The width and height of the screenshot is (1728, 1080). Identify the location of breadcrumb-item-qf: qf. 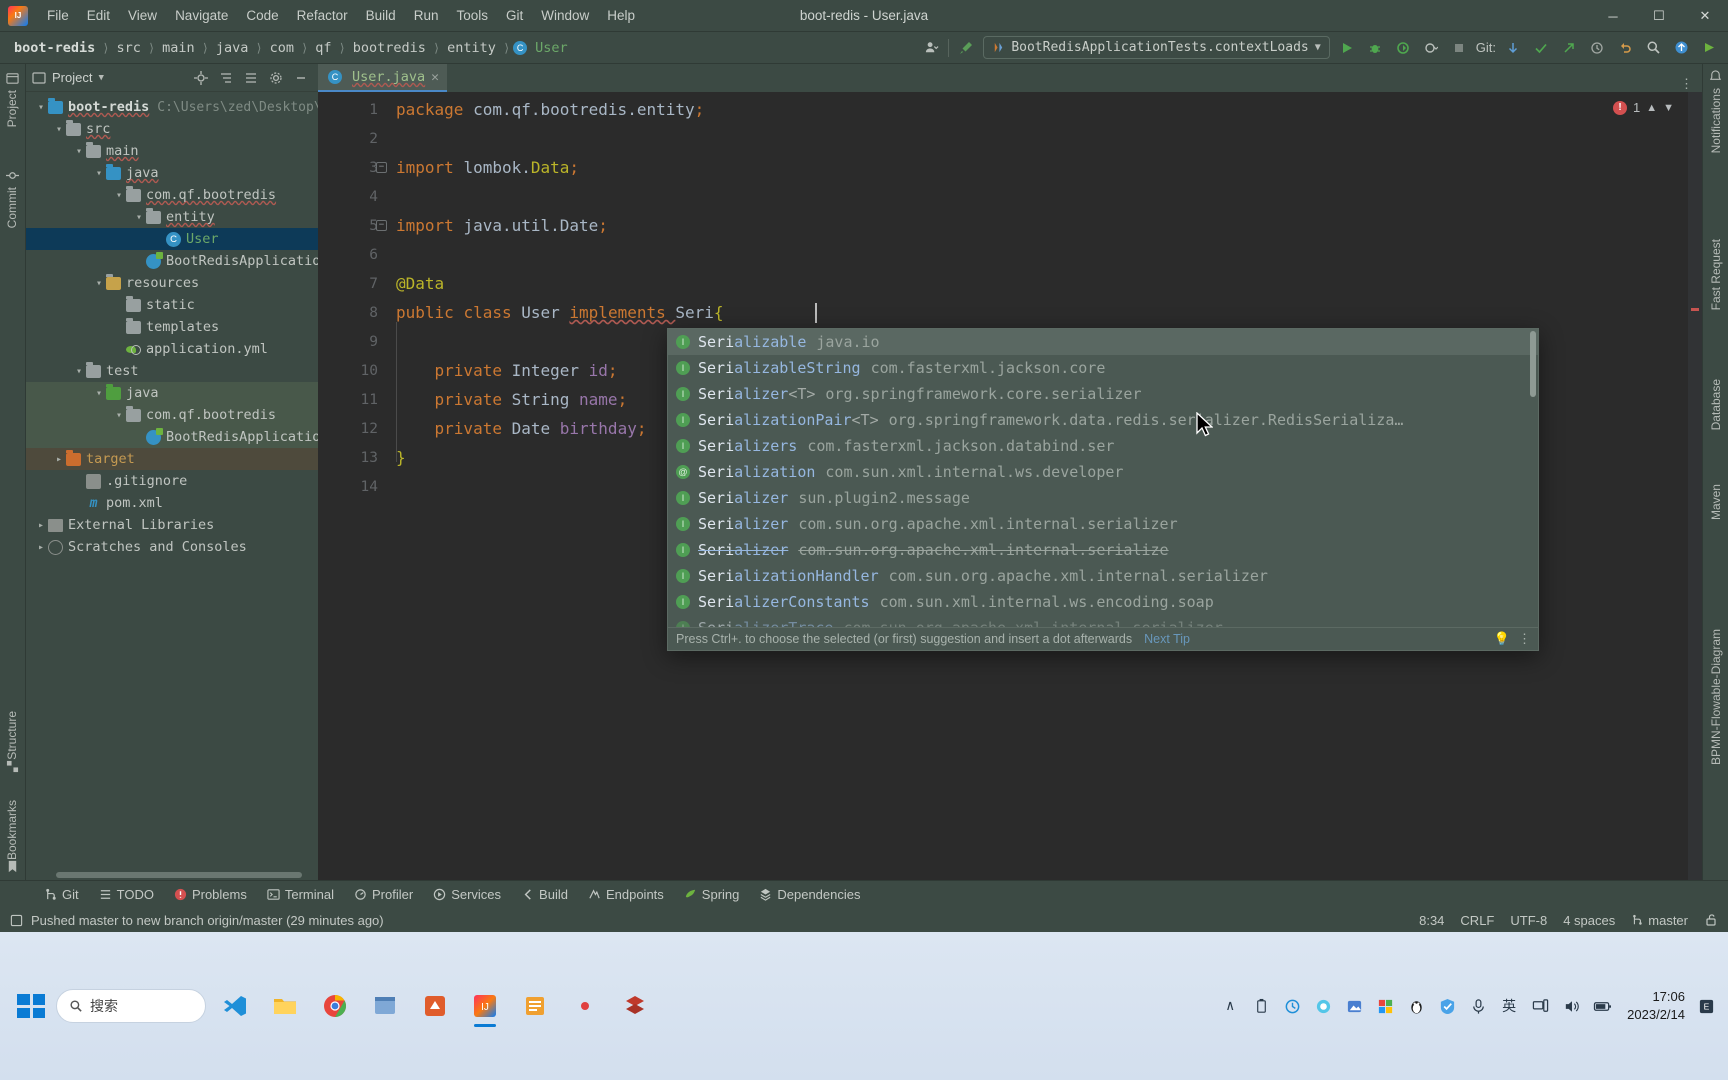
(323, 48).